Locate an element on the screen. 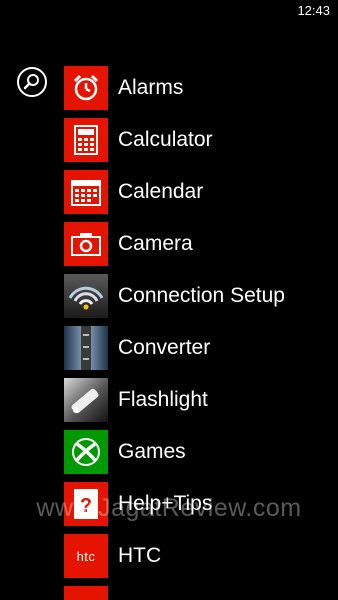 Image resolution: width=338 pixels, height=600 pixels. app-item-calculator: Calculator is located at coordinates (201, 140).